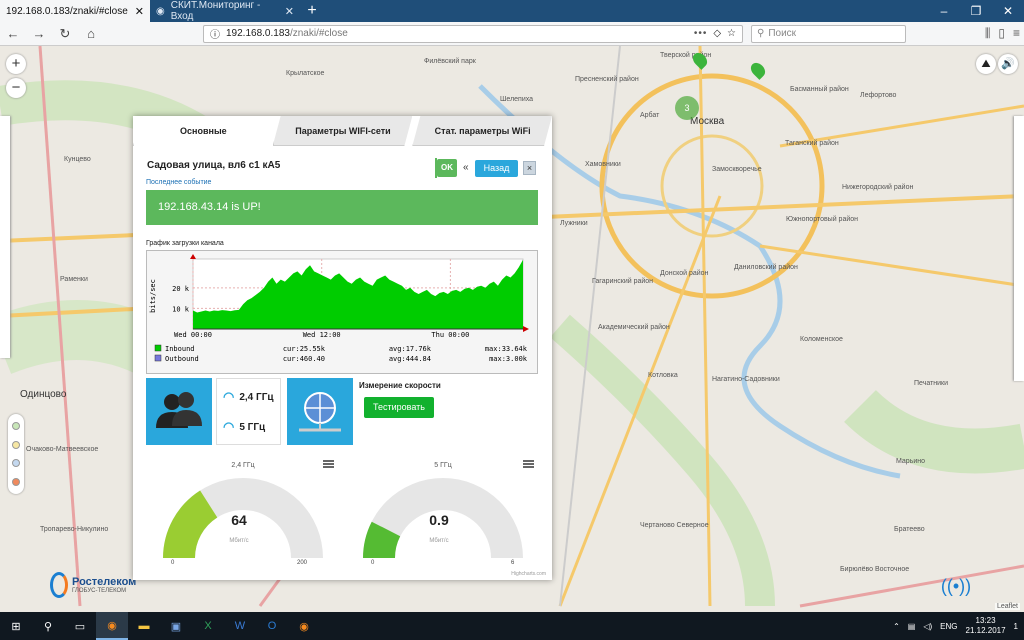 The height and width of the screenshot is (640, 1024). I want to click on gauge-max: 200, so click(302, 563).